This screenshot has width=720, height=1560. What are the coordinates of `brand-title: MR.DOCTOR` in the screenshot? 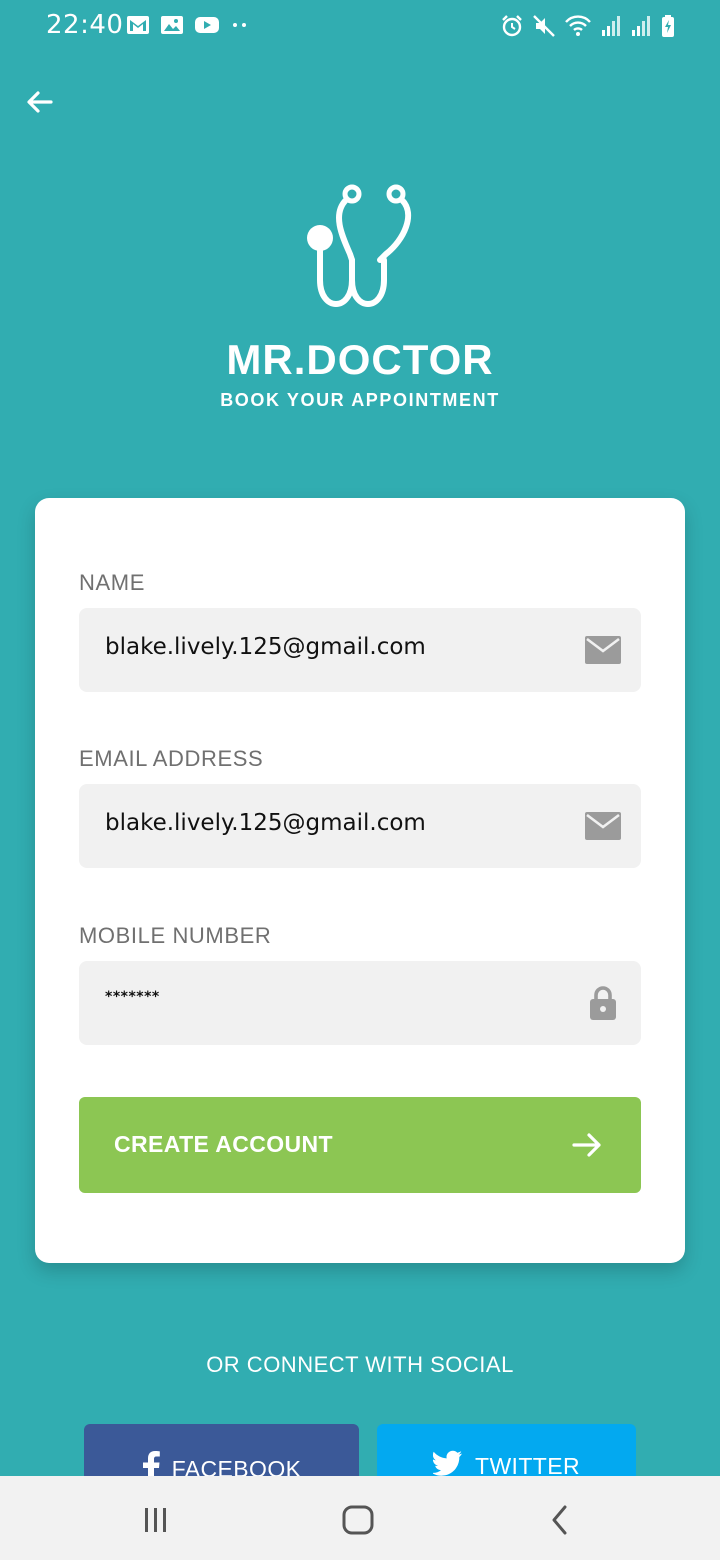 It's located at (360, 359).